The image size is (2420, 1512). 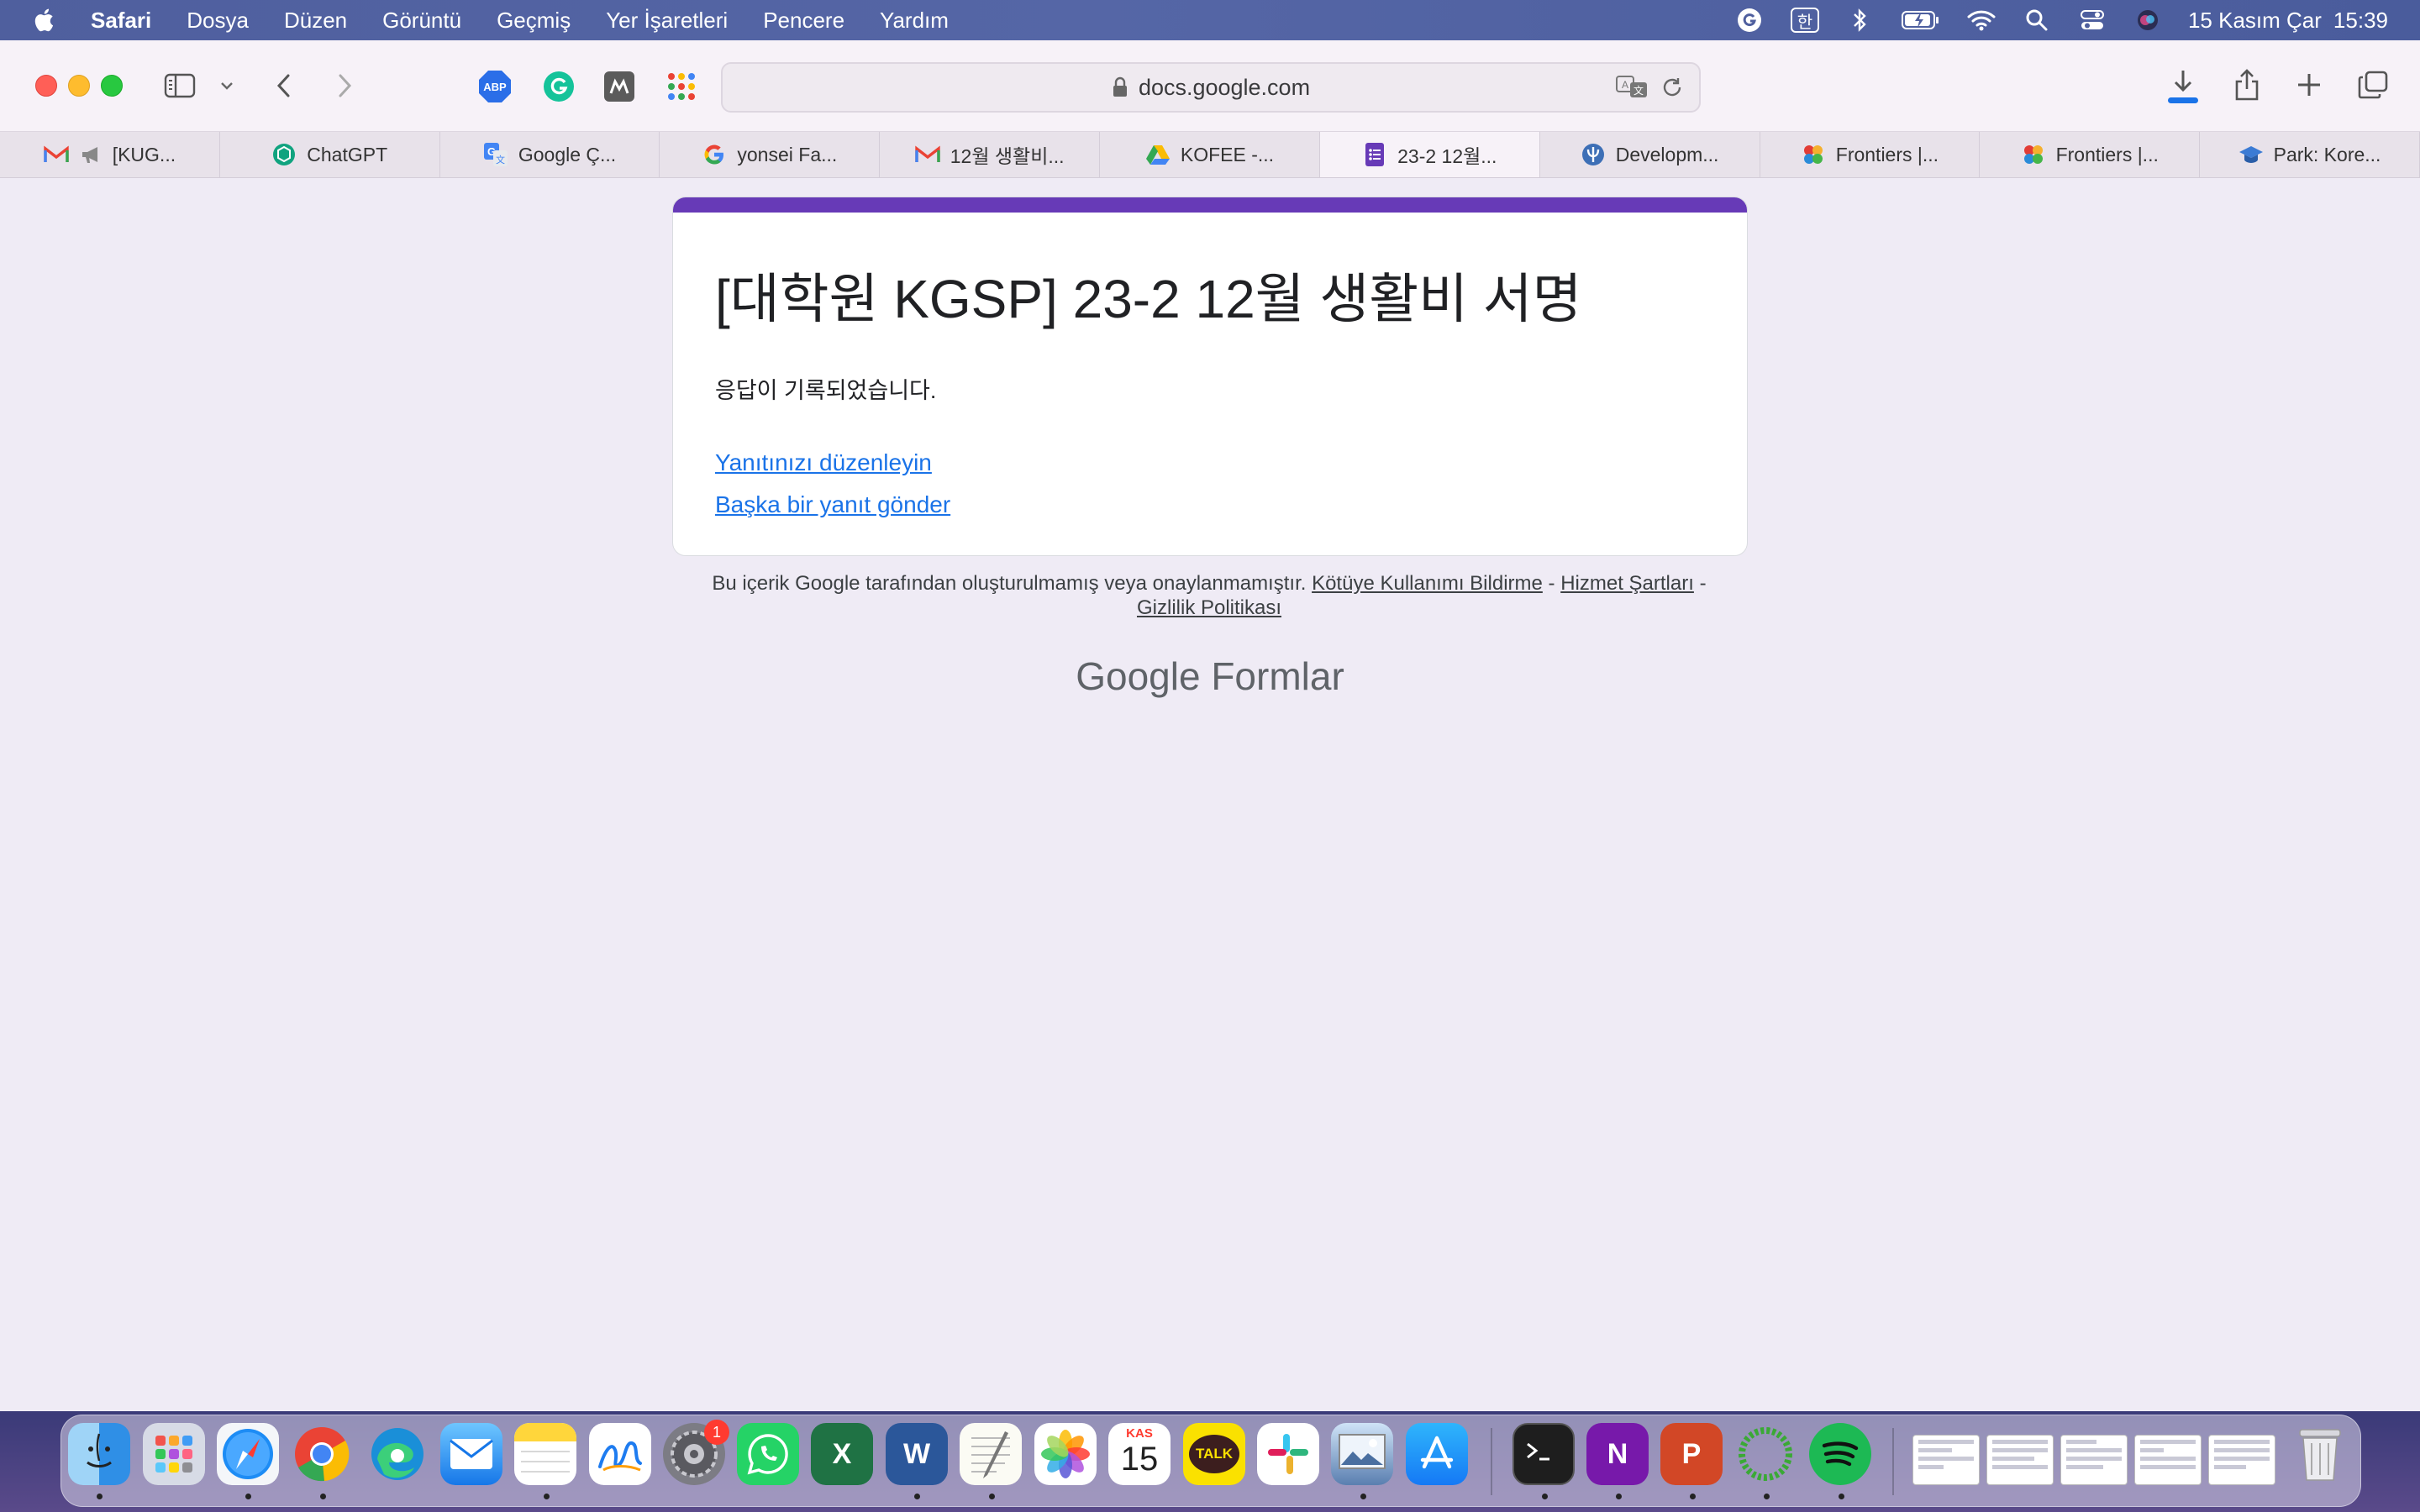 What do you see at coordinates (1375, 154) in the screenshot?
I see `google-forms-icon` at bounding box center [1375, 154].